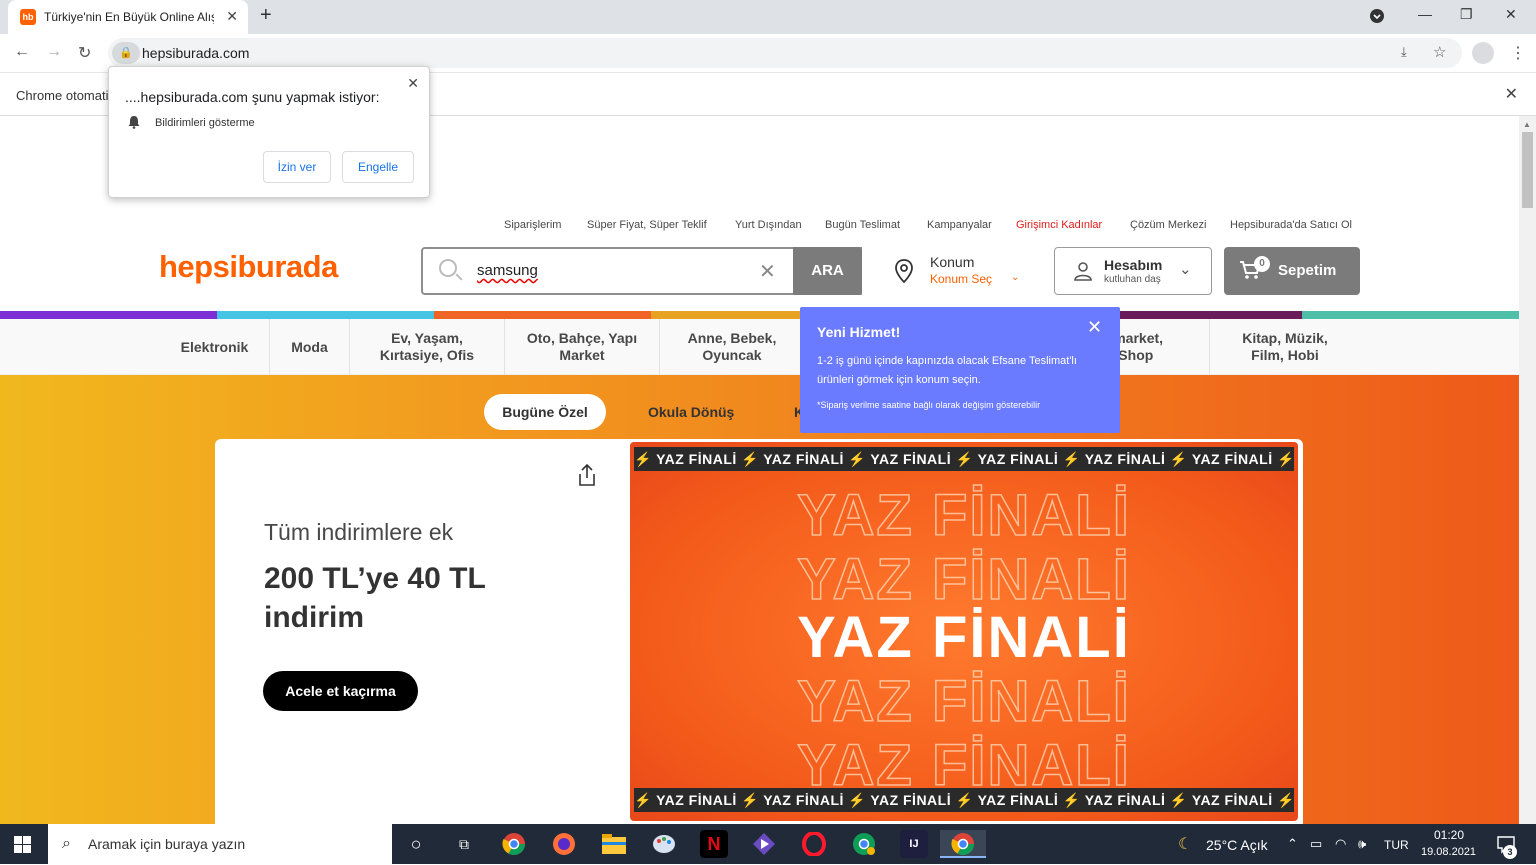  I want to click on category-anne-bebek: Anne, Bebek, Oyuncak, so click(732, 347).